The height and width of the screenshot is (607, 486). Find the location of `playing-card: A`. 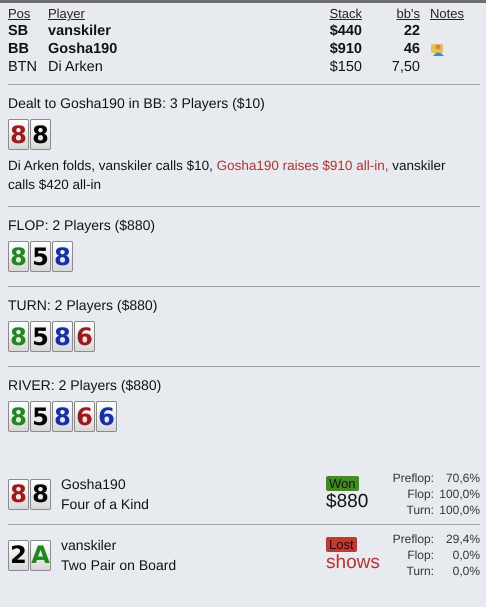

playing-card: A is located at coordinates (40, 555).